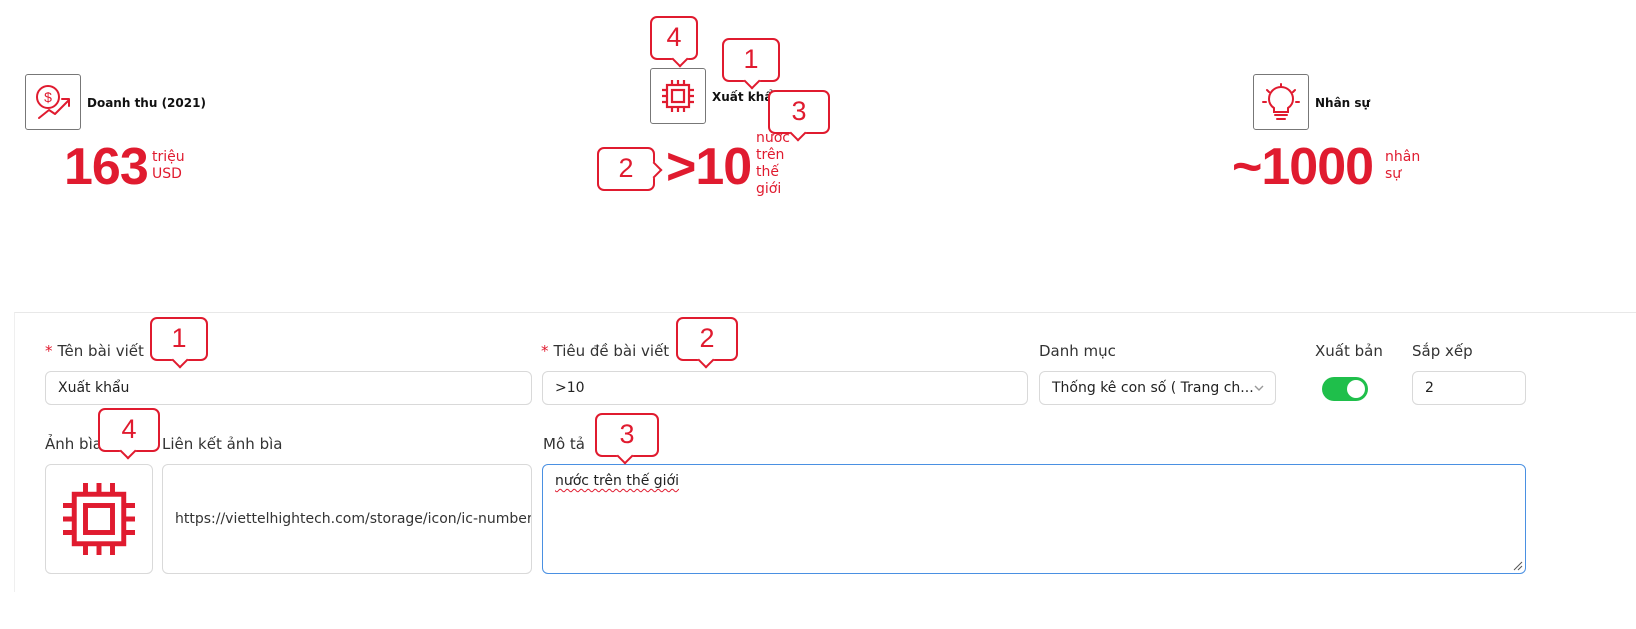 This screenshot has width=1636, height=629. What do you see at coordinates (179, 339) in the screenshot?
I see `callout-1-form: 1` at bounding box center [179, 339].